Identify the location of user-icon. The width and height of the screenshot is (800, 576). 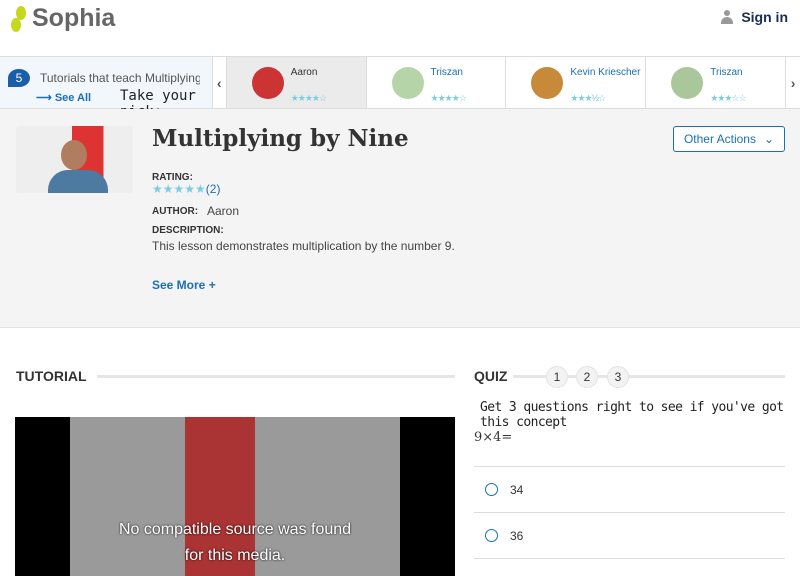
(727, 17).